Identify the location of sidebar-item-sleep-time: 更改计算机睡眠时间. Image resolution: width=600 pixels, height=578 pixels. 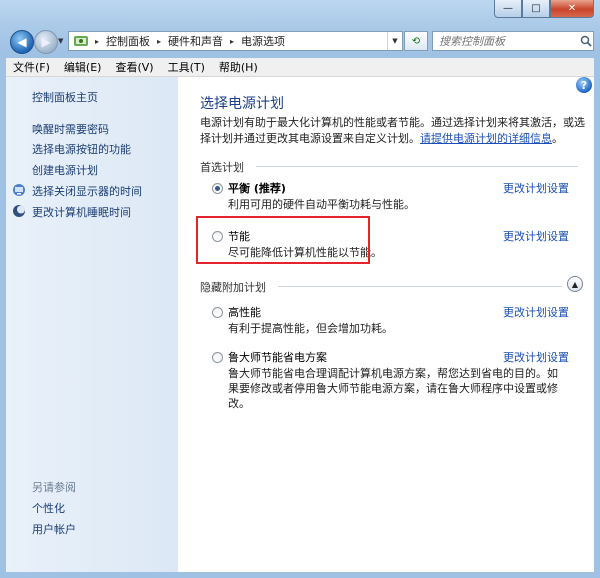
(81, 212).